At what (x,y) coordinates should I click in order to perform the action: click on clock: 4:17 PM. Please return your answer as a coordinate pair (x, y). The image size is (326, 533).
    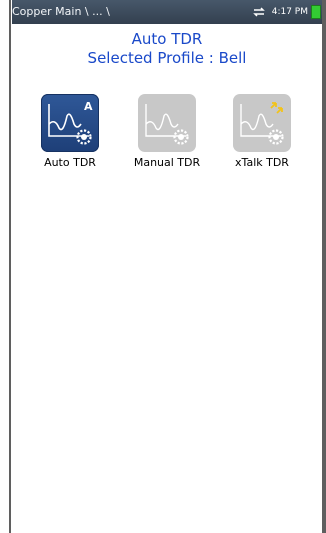
    Looking at the image, I should click on (289, 12).